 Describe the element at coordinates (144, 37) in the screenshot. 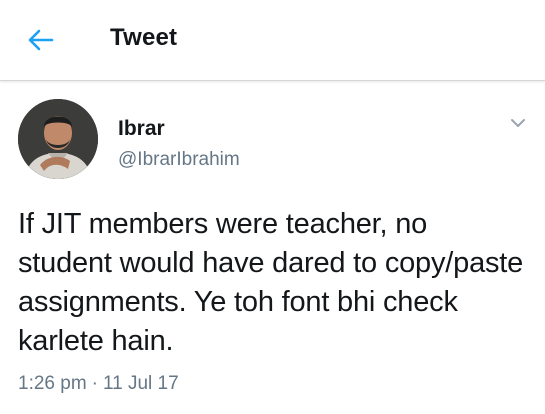

I see `page-title: Tweet` at that location.